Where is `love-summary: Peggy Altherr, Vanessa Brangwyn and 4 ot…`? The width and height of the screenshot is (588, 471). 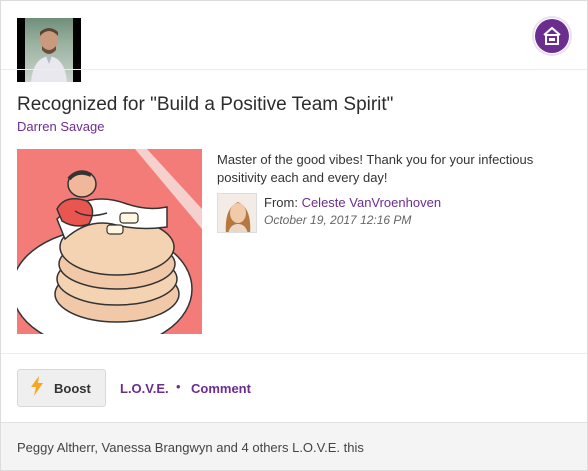
love-summary: Peggy Altherr, Vanessa Brangwyn and 4 ot… is located at coordinates (190, 447).